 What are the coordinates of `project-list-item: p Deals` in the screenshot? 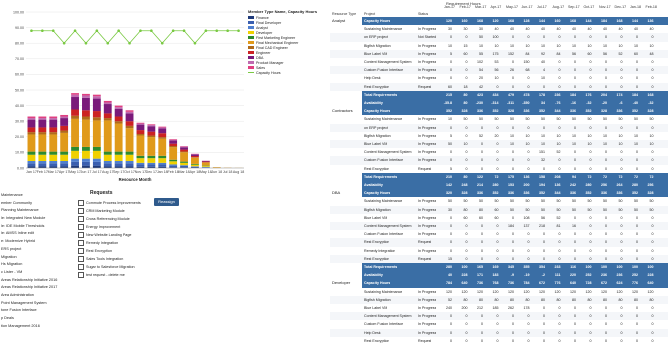 It's located at (36, 319).